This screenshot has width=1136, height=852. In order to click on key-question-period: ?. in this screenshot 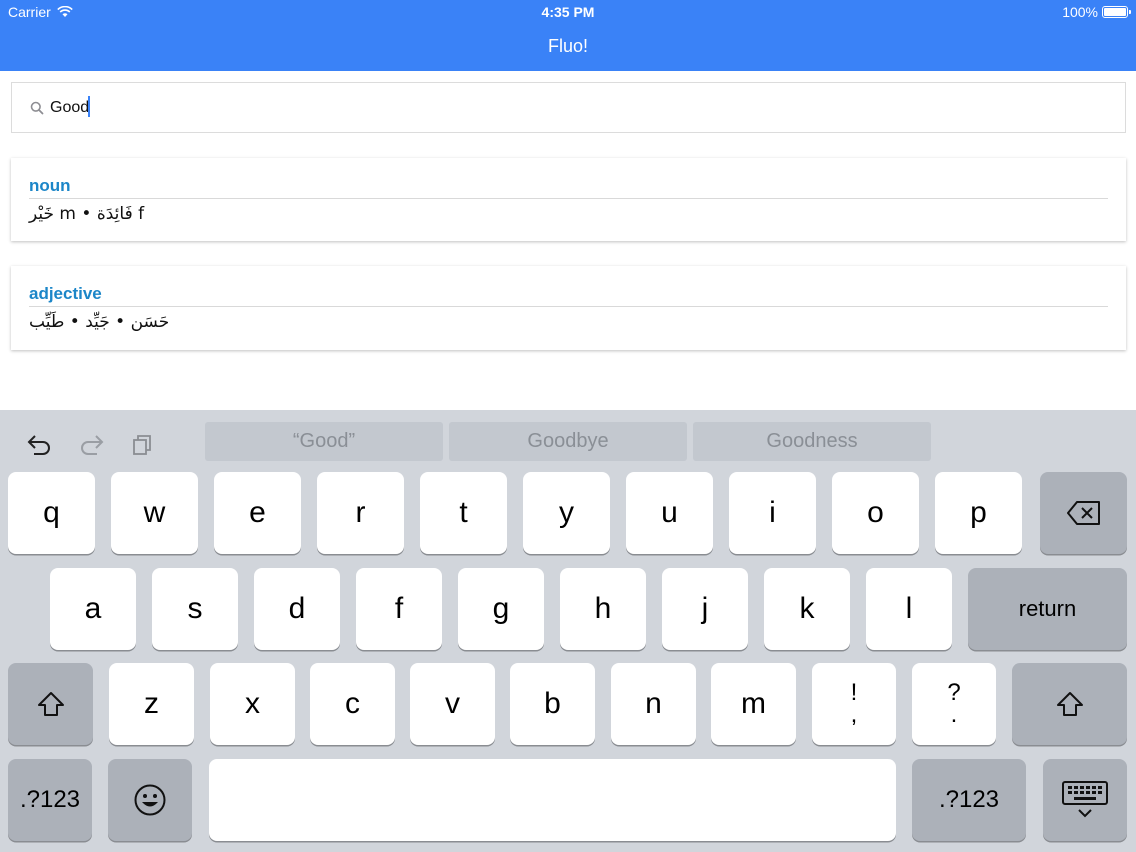, I will do `click(954, 704)`.